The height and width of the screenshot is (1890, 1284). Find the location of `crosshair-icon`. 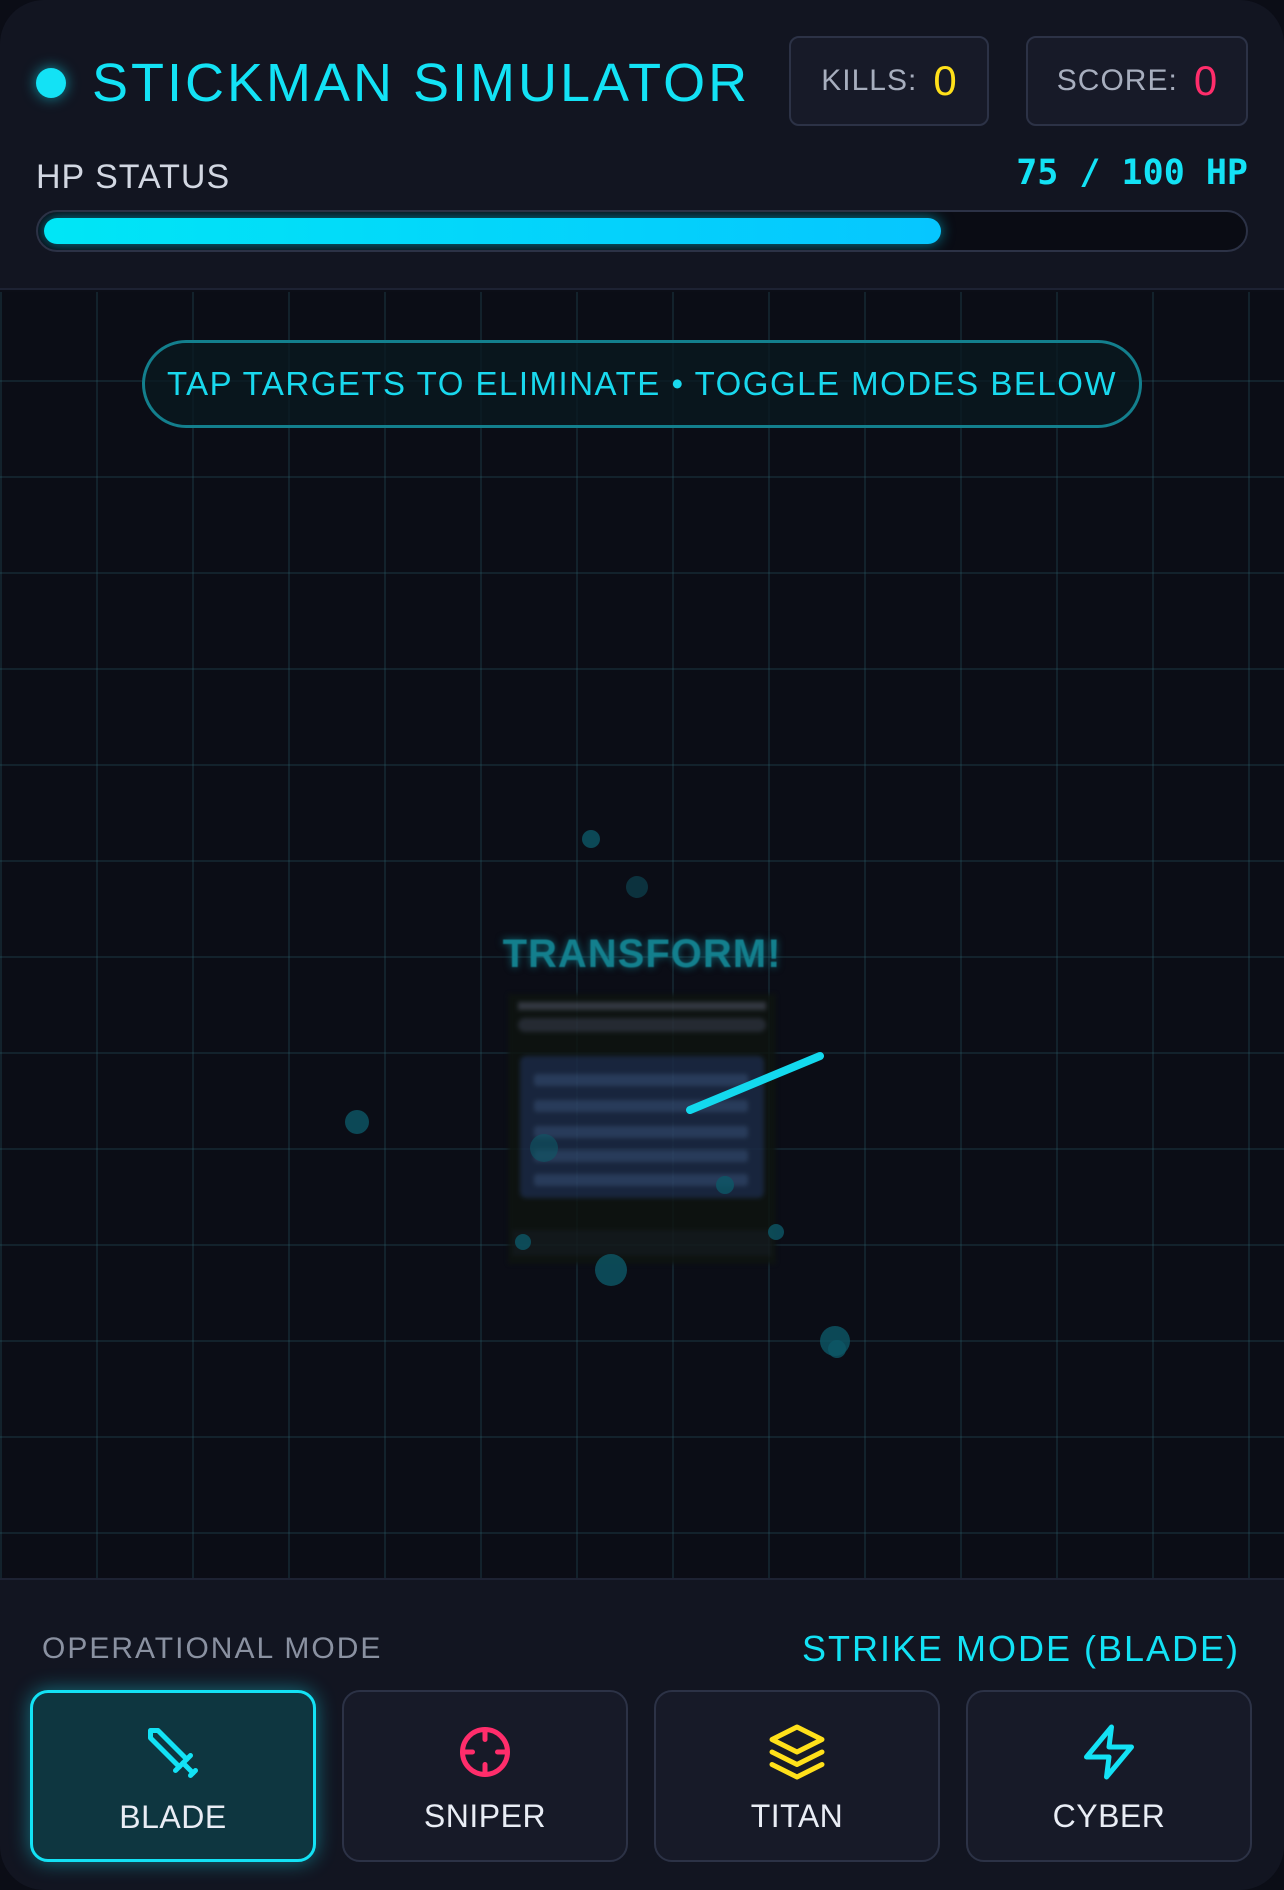

crosshair-icon is located at coordinates (485, 1752).